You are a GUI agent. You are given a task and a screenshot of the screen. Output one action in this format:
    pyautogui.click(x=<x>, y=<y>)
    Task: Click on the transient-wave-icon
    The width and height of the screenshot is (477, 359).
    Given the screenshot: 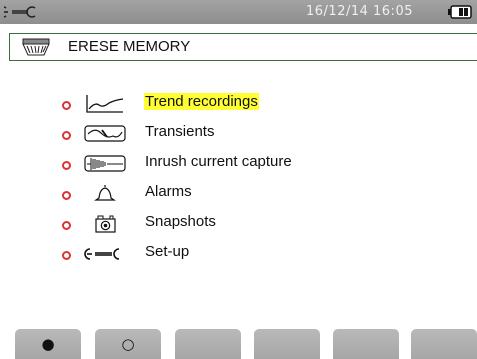 What is the action you would take?
    pyautogui.click(x=105, y=133)
    